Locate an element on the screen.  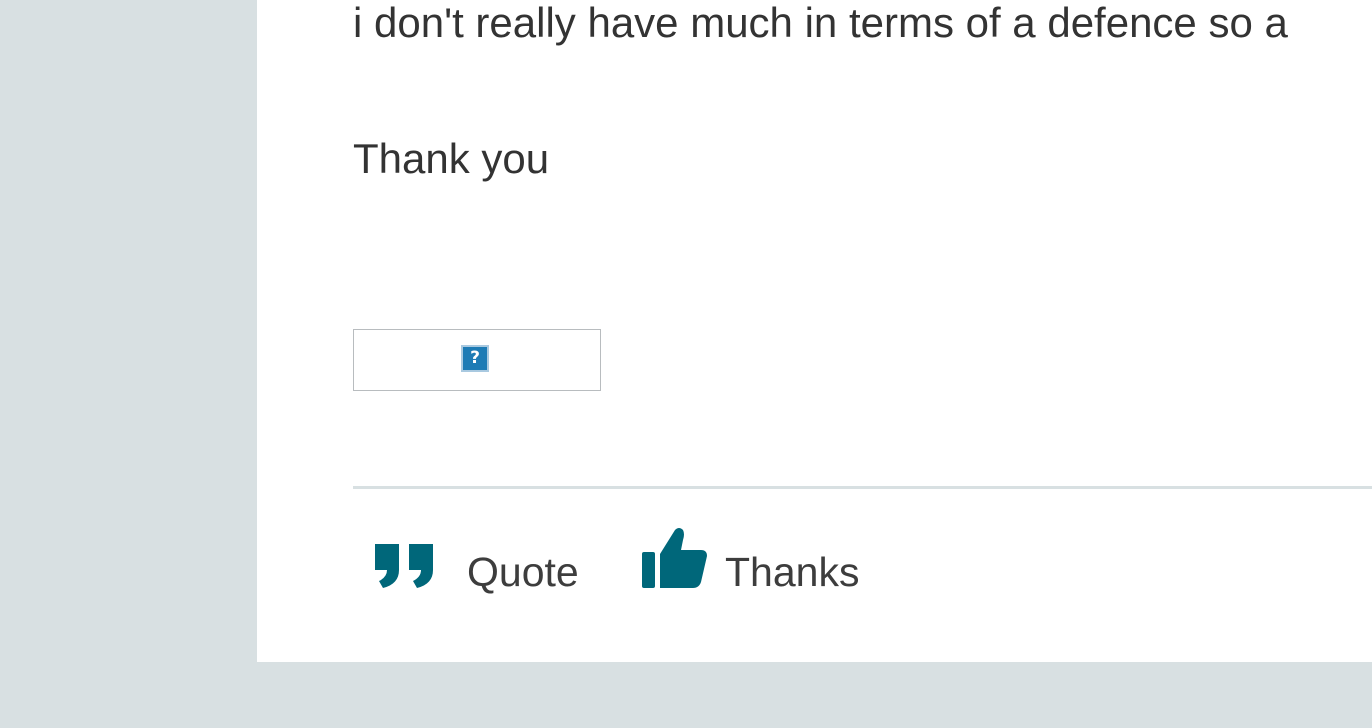
quote-button: Quote is located at coordinates (473, 560).